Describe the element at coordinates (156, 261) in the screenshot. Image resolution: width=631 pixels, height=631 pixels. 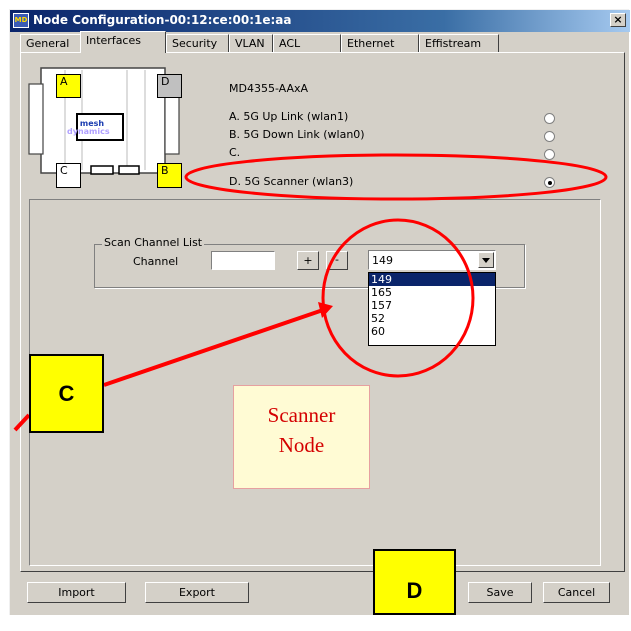
I see `channel-label: Channel` at that location.